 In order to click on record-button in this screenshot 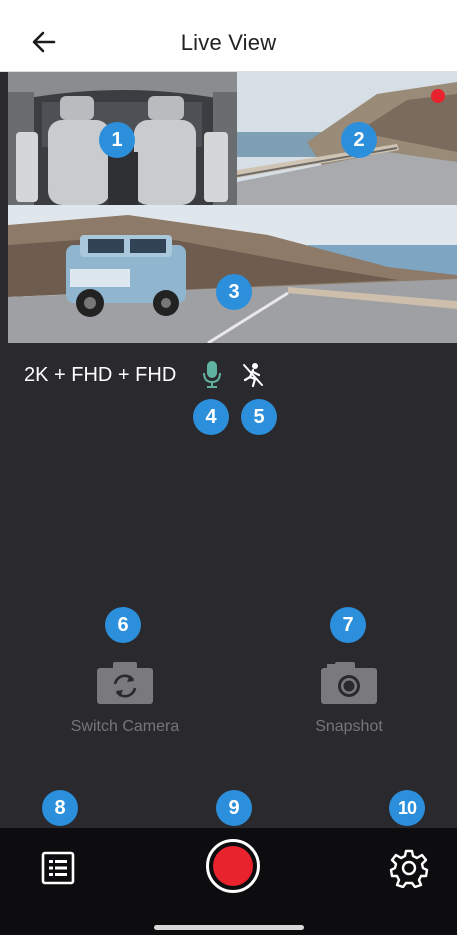, I will do `click(233, 866)`.